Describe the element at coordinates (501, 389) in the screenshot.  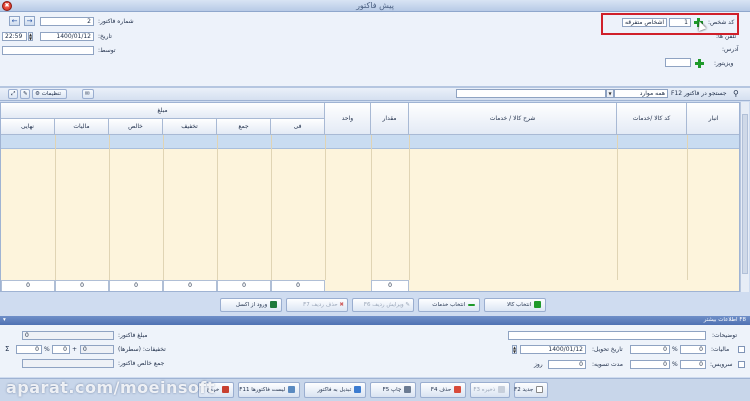
I see `save-icon` at that location.